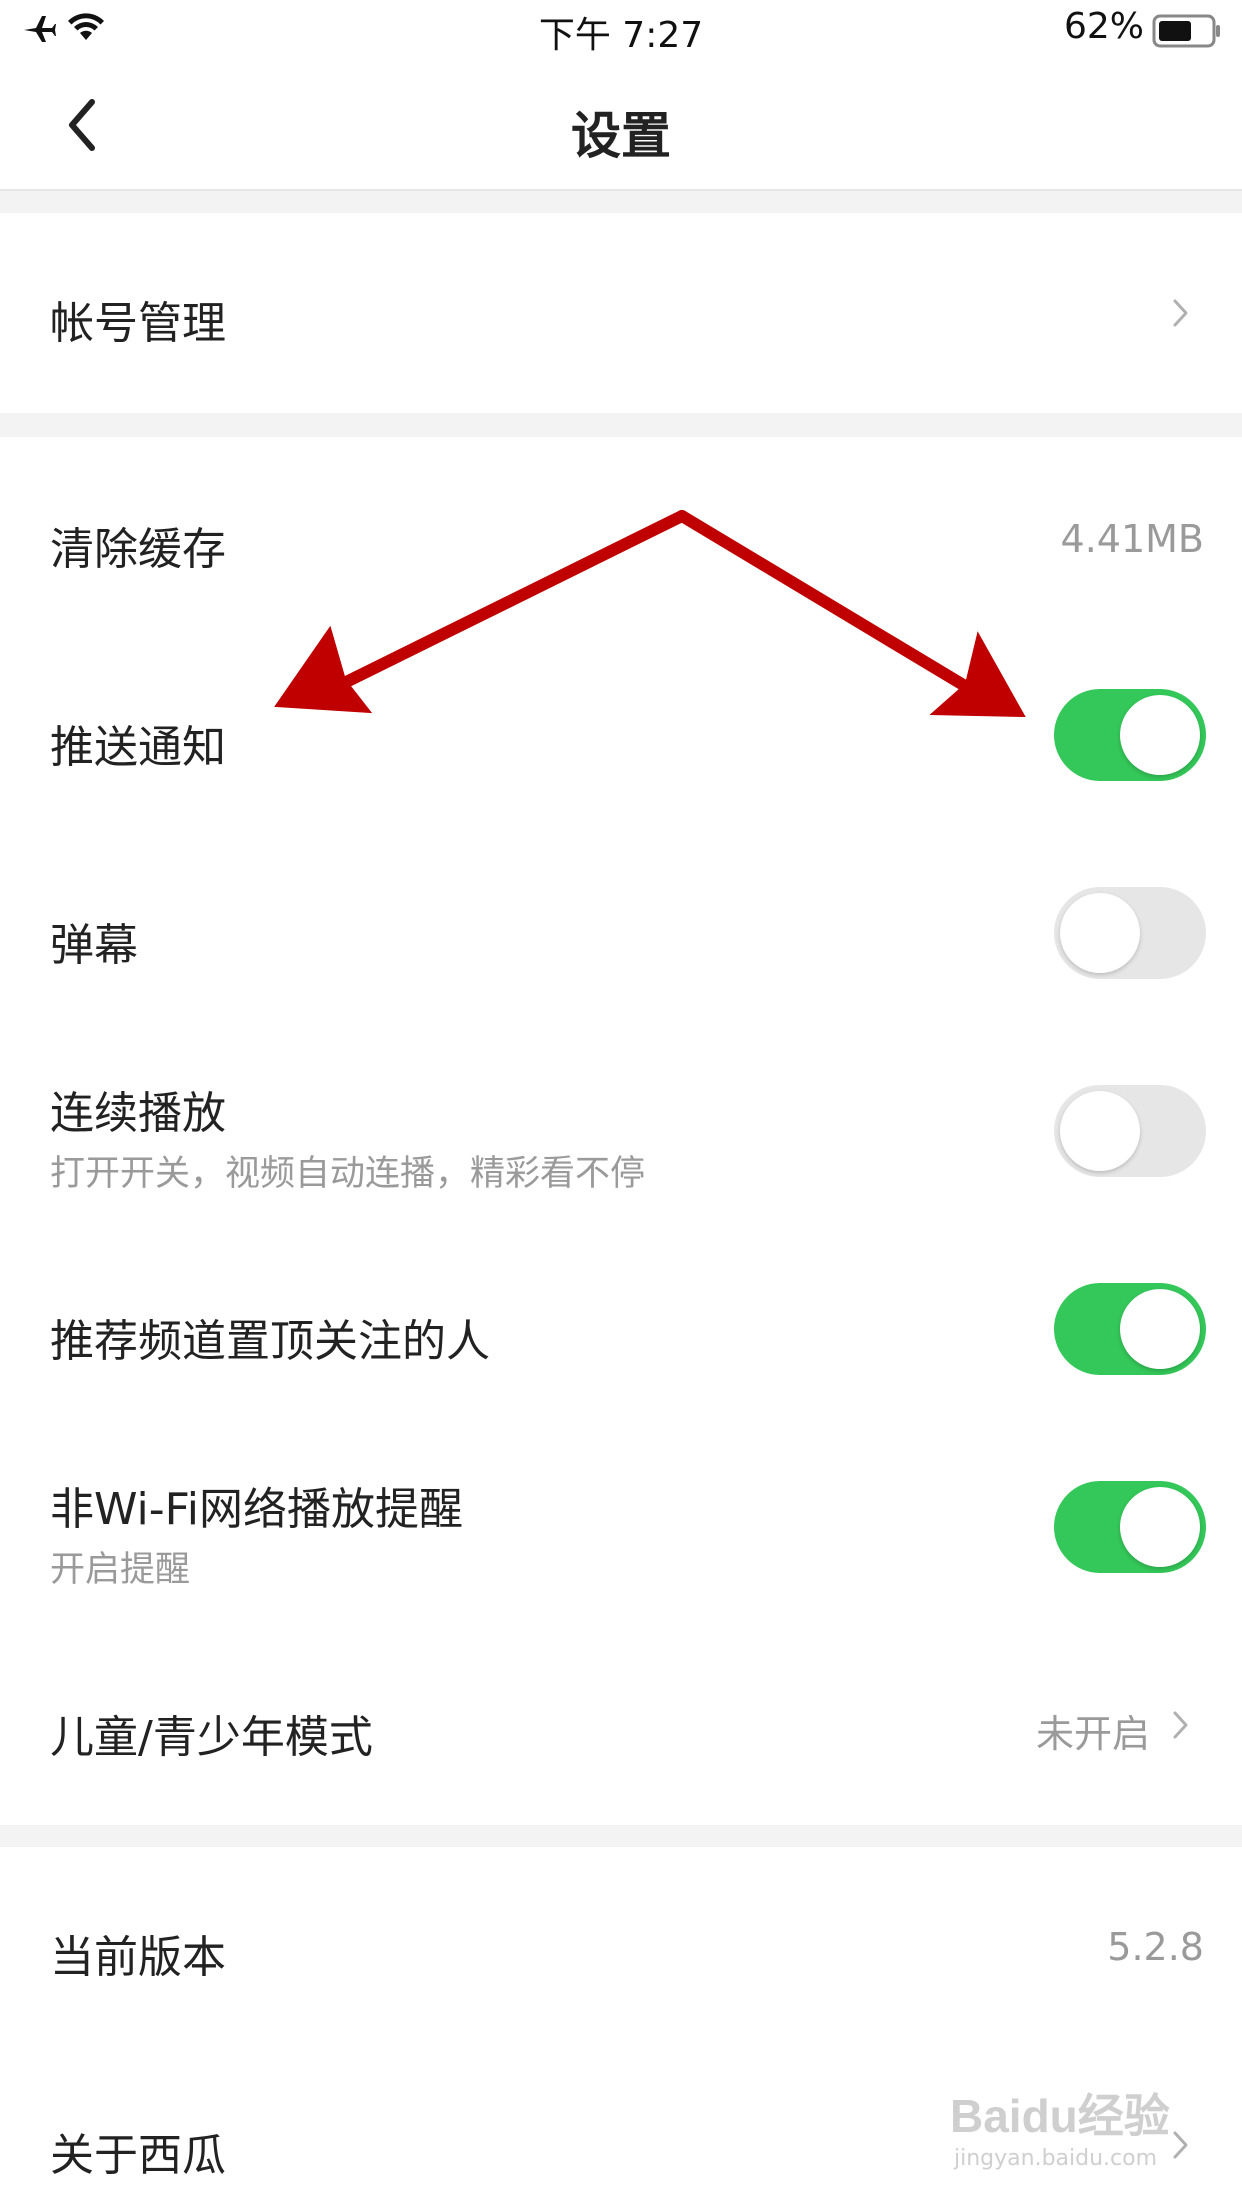 The height and width of the screenshot is (2208, 1242). Describe the element at coordinates (1092, 1734) in the screenshot. I see `kids-mode-status: 未开启` at that location.